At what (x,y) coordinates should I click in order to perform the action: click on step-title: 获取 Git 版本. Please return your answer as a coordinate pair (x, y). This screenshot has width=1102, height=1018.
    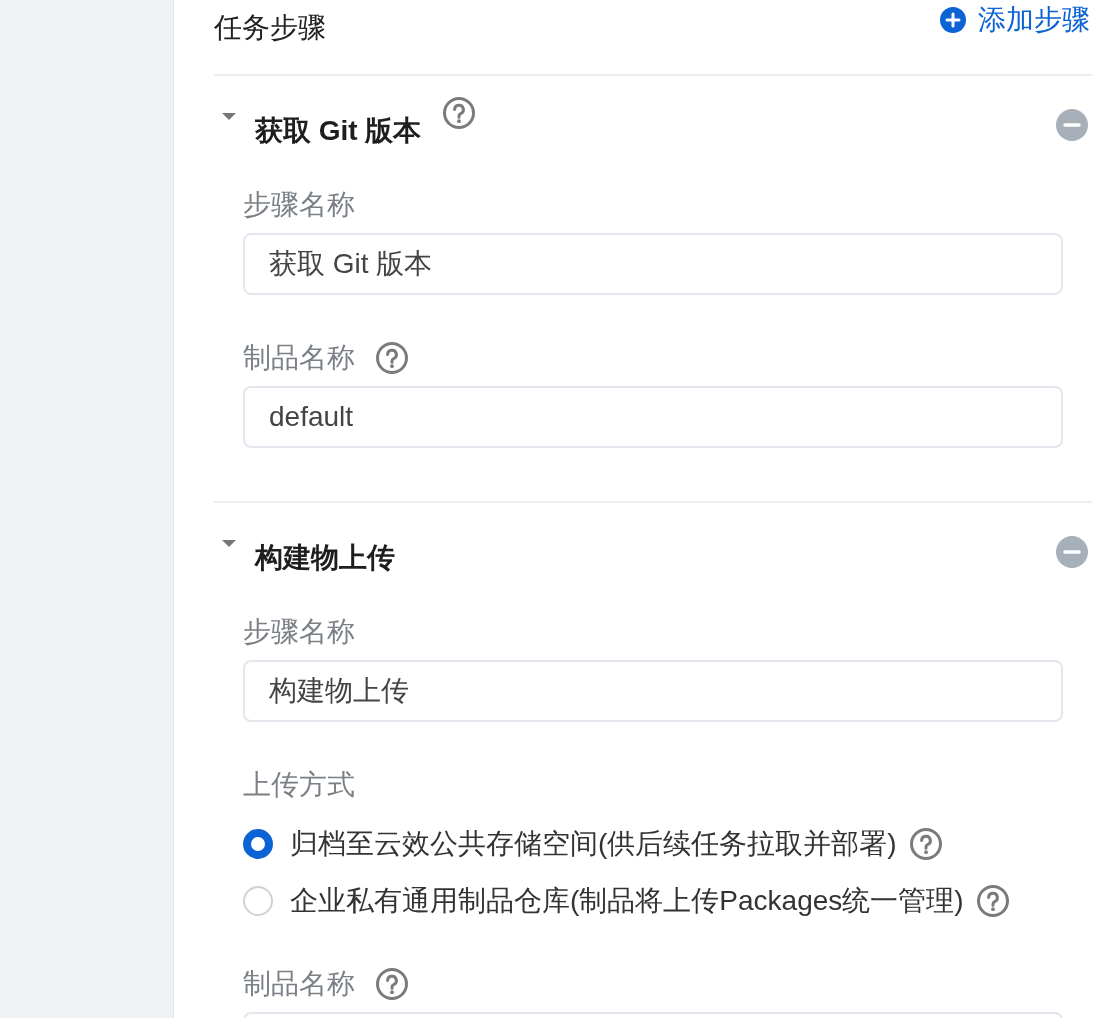
    Looking at the image, I should click on (338, 131).